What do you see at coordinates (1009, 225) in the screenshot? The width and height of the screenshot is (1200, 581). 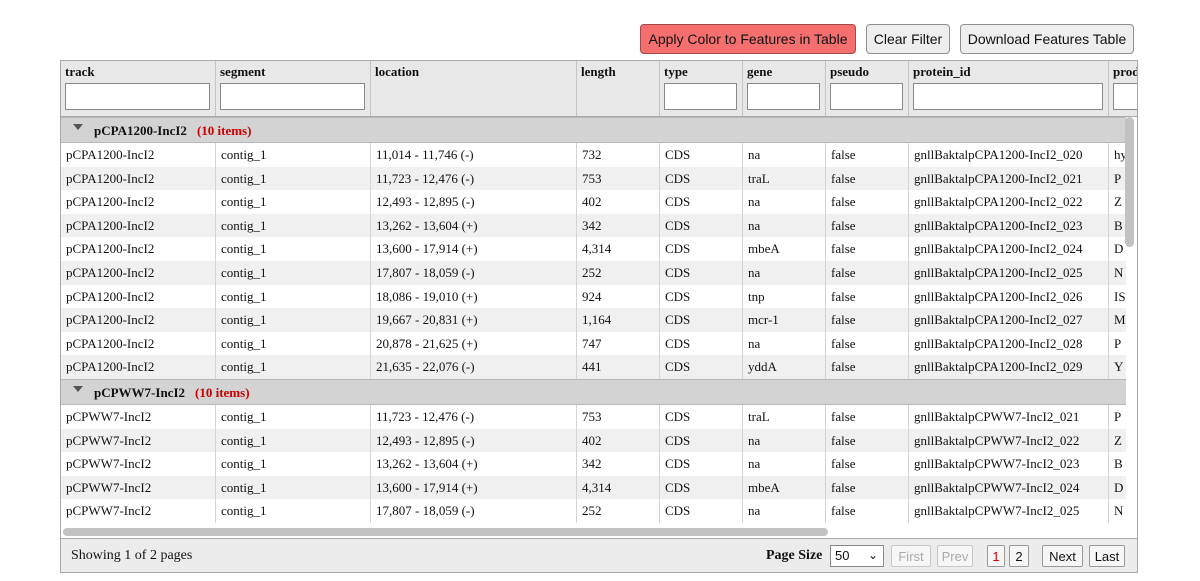 I see `cell-protein-id: gnllBaktalpCPA1200-IncI2_023` at bounding box center [1009, 225].